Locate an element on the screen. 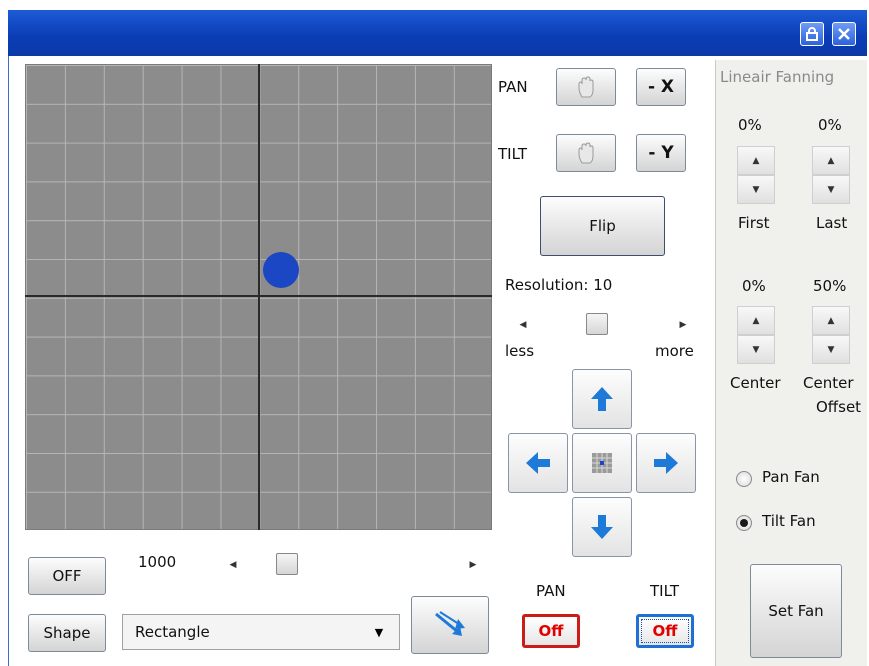  fanning-title: Lineair Fanning is located at coordinates (777, 77).